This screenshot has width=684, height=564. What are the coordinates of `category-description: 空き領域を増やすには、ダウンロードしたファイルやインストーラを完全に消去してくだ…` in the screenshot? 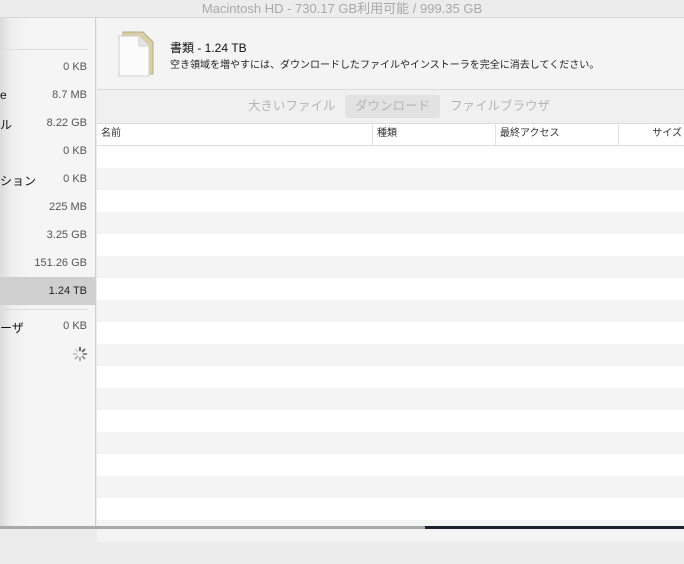 It's located at (385, 65).